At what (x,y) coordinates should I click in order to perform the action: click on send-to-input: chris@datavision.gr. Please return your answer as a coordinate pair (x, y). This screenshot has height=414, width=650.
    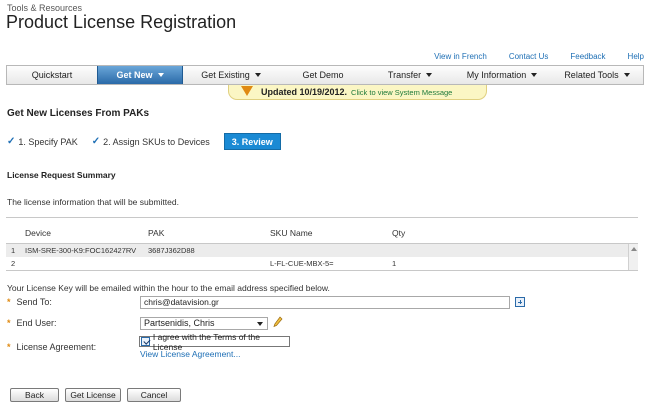
    Looking at the image, I should click on (325, 302).